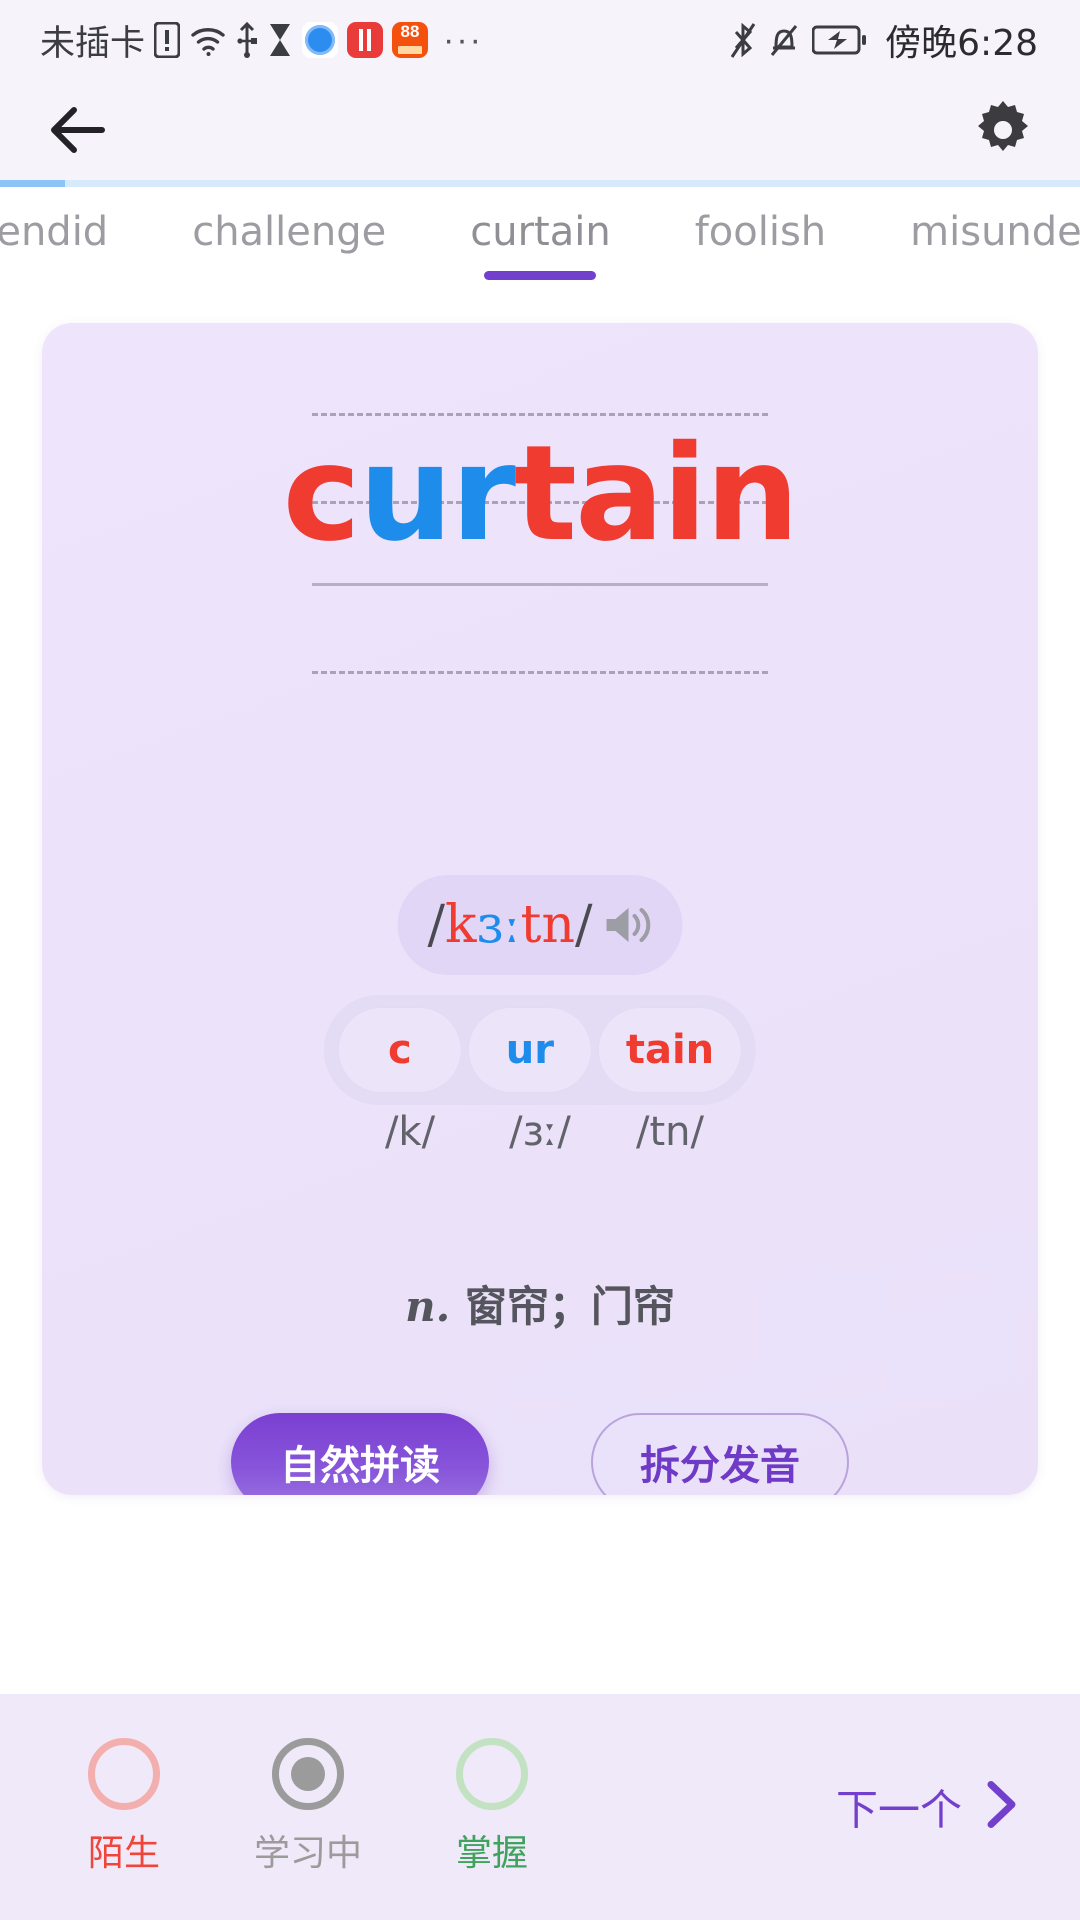  I want to click on status-bar-left: 未插卡 ···, so click(261, 40).